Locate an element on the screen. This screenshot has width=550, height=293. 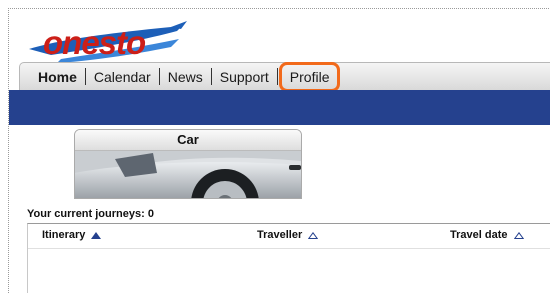
nav-support: Support is located at coordinates (244, 77).